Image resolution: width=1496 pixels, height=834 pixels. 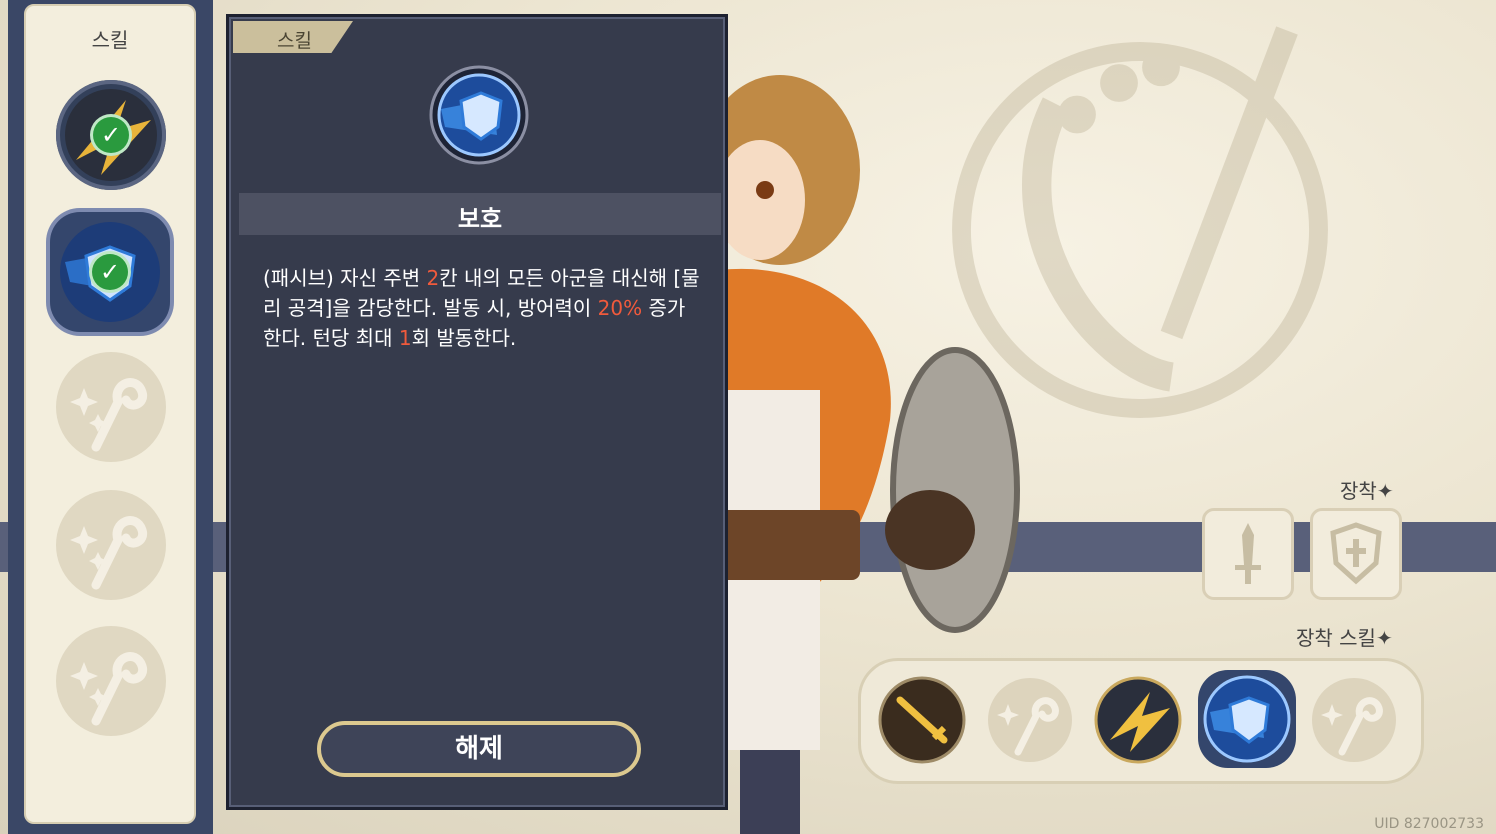 I want to click on equipment-slot-weapon, so click(x=1248, y=554).